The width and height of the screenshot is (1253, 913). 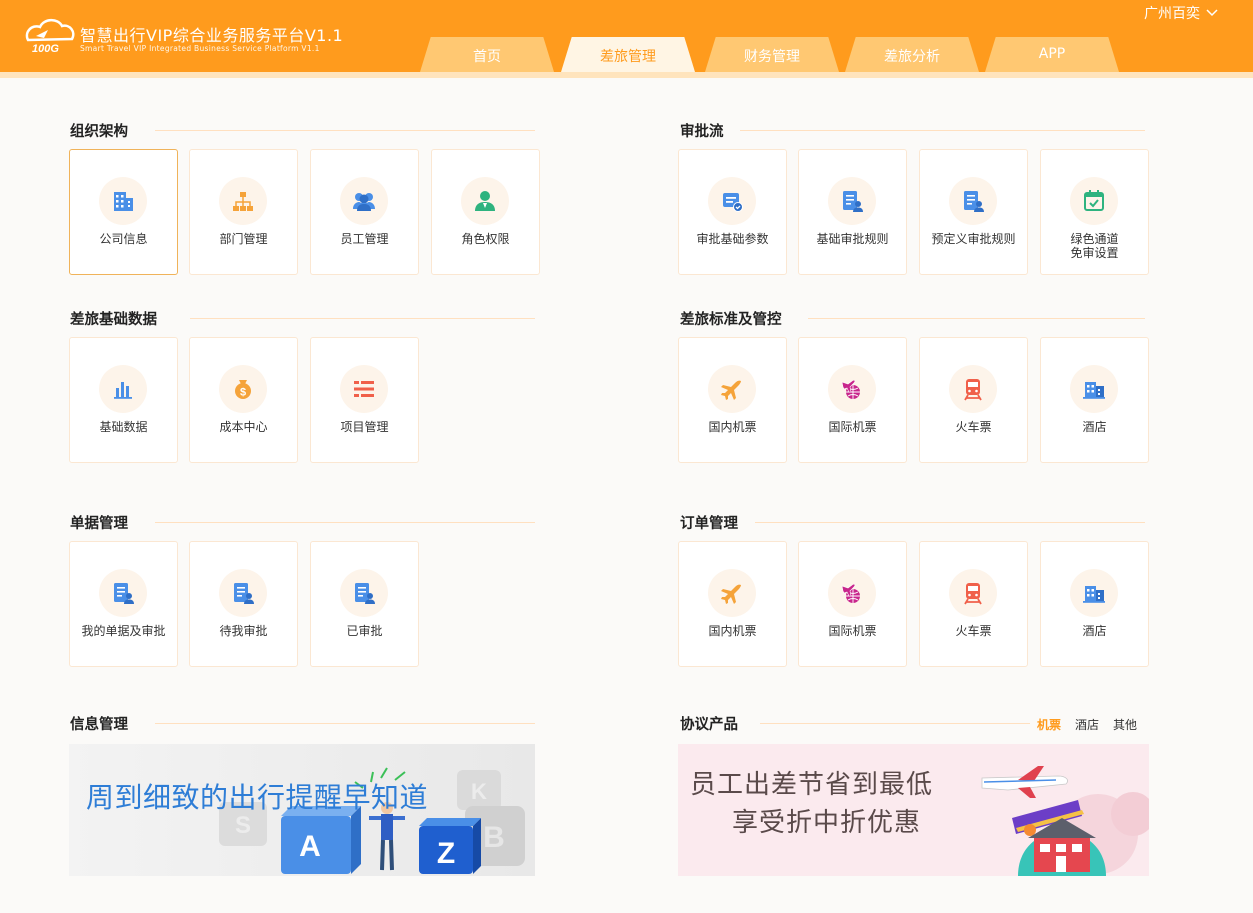 What do you see at coordinates (364, 427) in the screenshot?
I see `card-label: 项目管理` at bounding box center [364, 427].